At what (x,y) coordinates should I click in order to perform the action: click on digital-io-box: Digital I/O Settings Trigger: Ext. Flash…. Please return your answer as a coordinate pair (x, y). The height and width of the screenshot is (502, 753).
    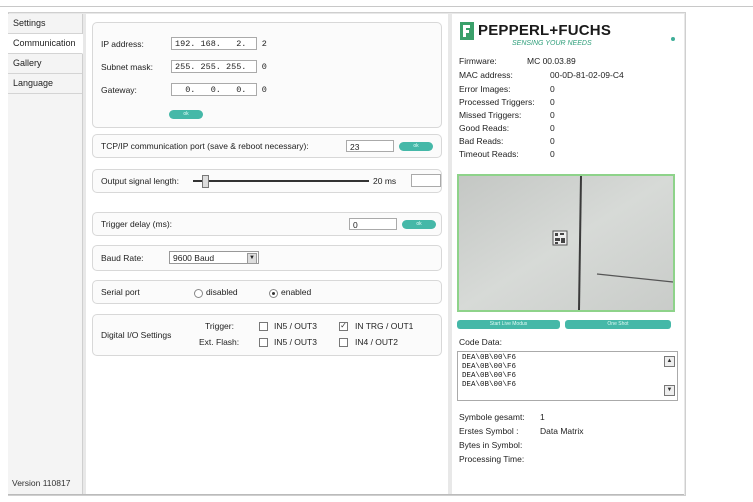
    Looking at the image, I should click on (267, 335).